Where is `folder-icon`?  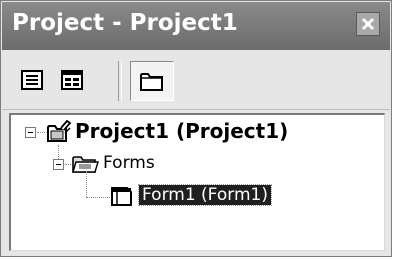 folder-icon is located at coordinates (151, 82).